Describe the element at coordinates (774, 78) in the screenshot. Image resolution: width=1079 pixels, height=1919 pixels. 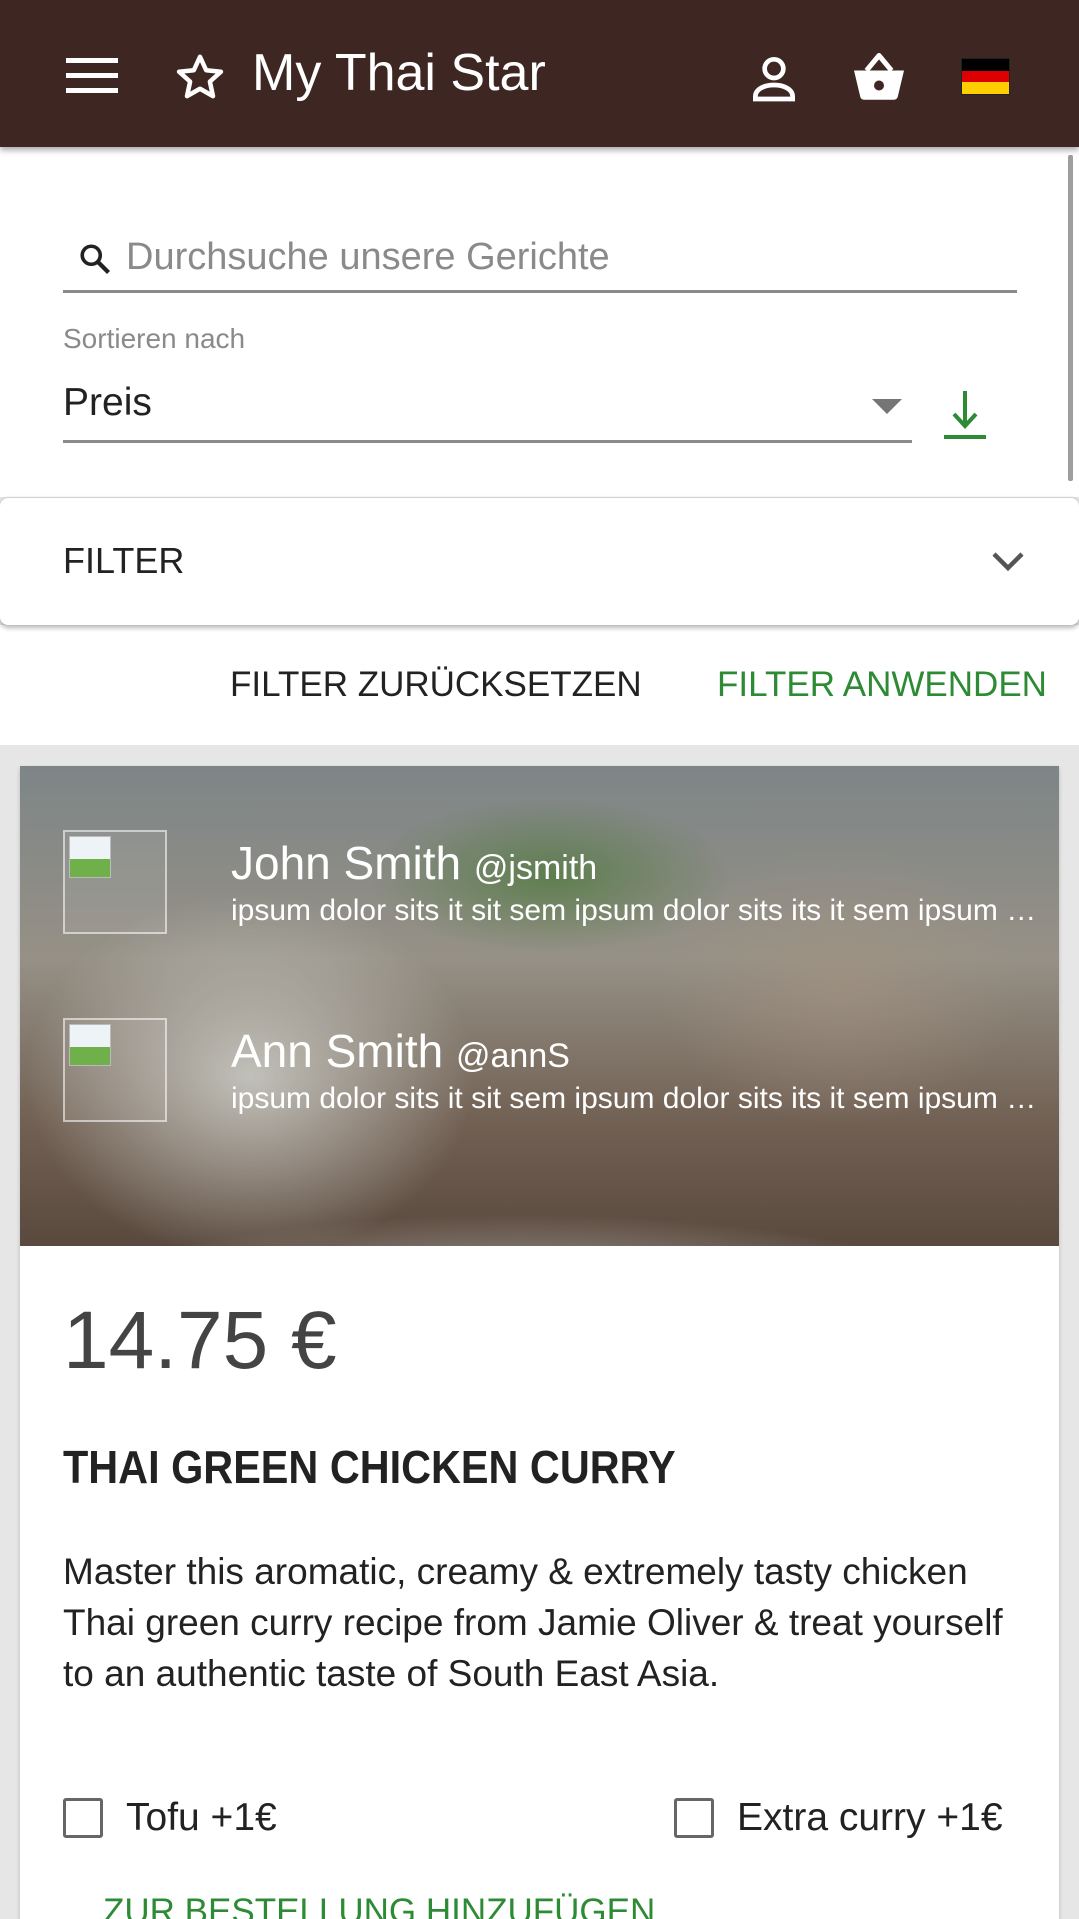
I see `account-icon` at that location.